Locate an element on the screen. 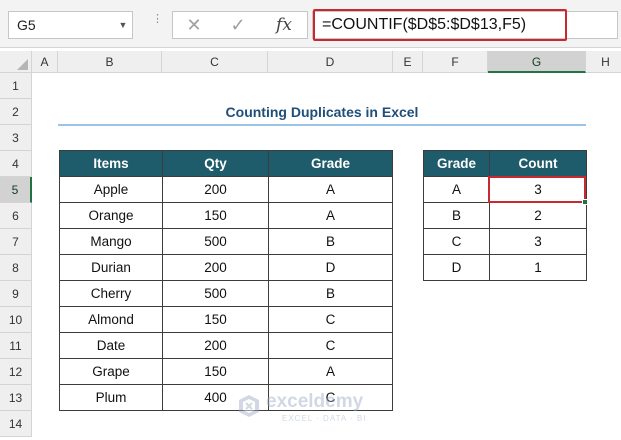 Image resolution: width=621 pixels, height=440 pixels. row-header-12: 12 is located at coordinates (16, 372).